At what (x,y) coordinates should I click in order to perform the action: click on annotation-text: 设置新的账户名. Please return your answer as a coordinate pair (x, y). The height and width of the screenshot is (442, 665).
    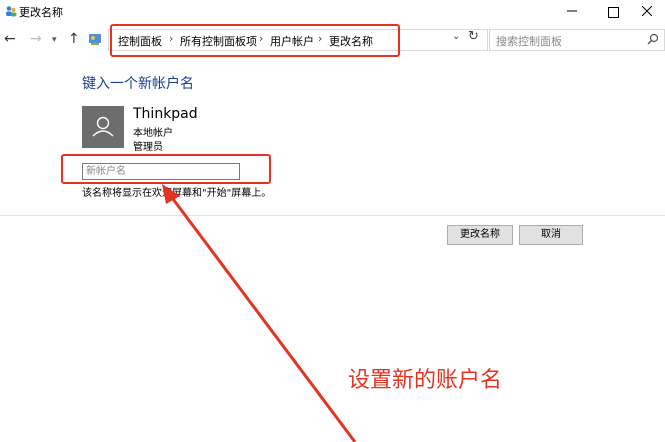
    Looking at the image, I should click on (425, 380).